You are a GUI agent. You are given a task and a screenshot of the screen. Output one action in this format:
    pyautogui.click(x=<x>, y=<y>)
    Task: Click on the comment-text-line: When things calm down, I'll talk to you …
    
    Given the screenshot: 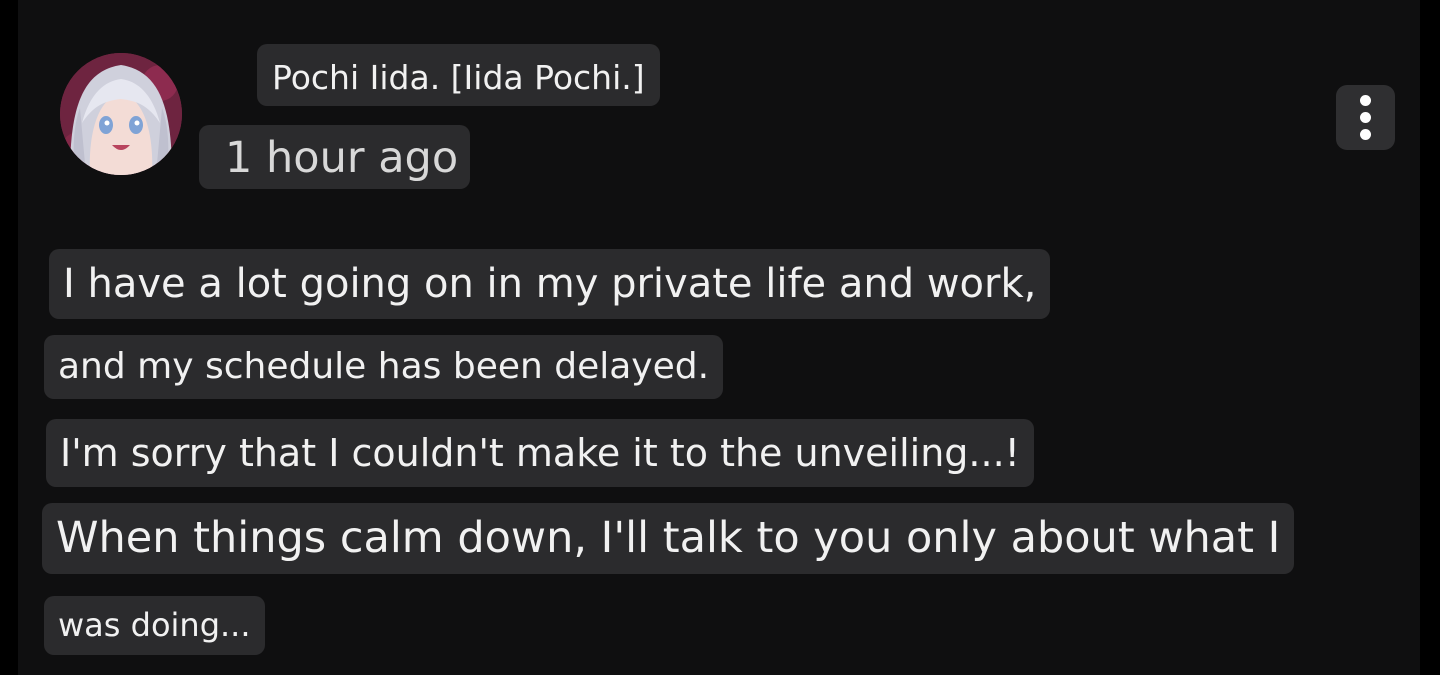 What is the action you would take?
    pyautogui.click(x=668, y=538)
    